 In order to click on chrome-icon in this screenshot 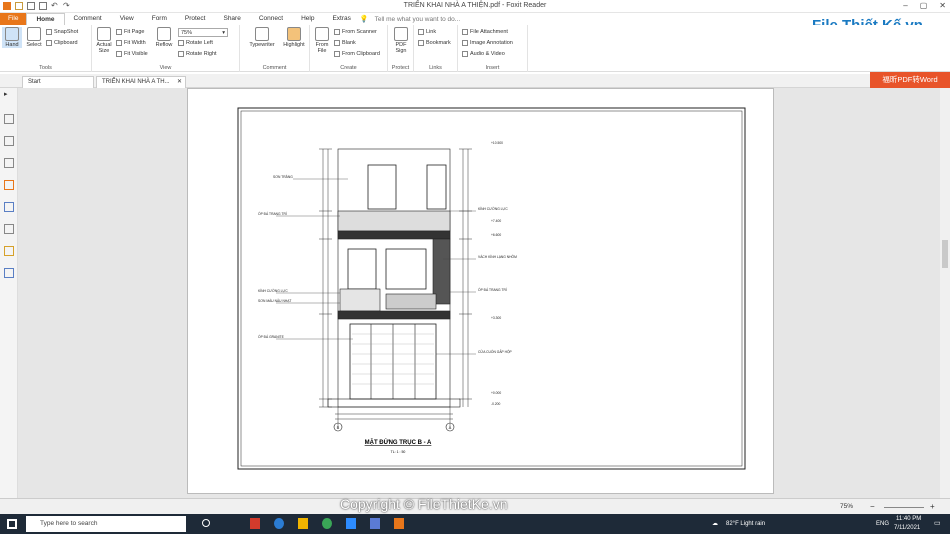, I will do `click(327, 523)`.